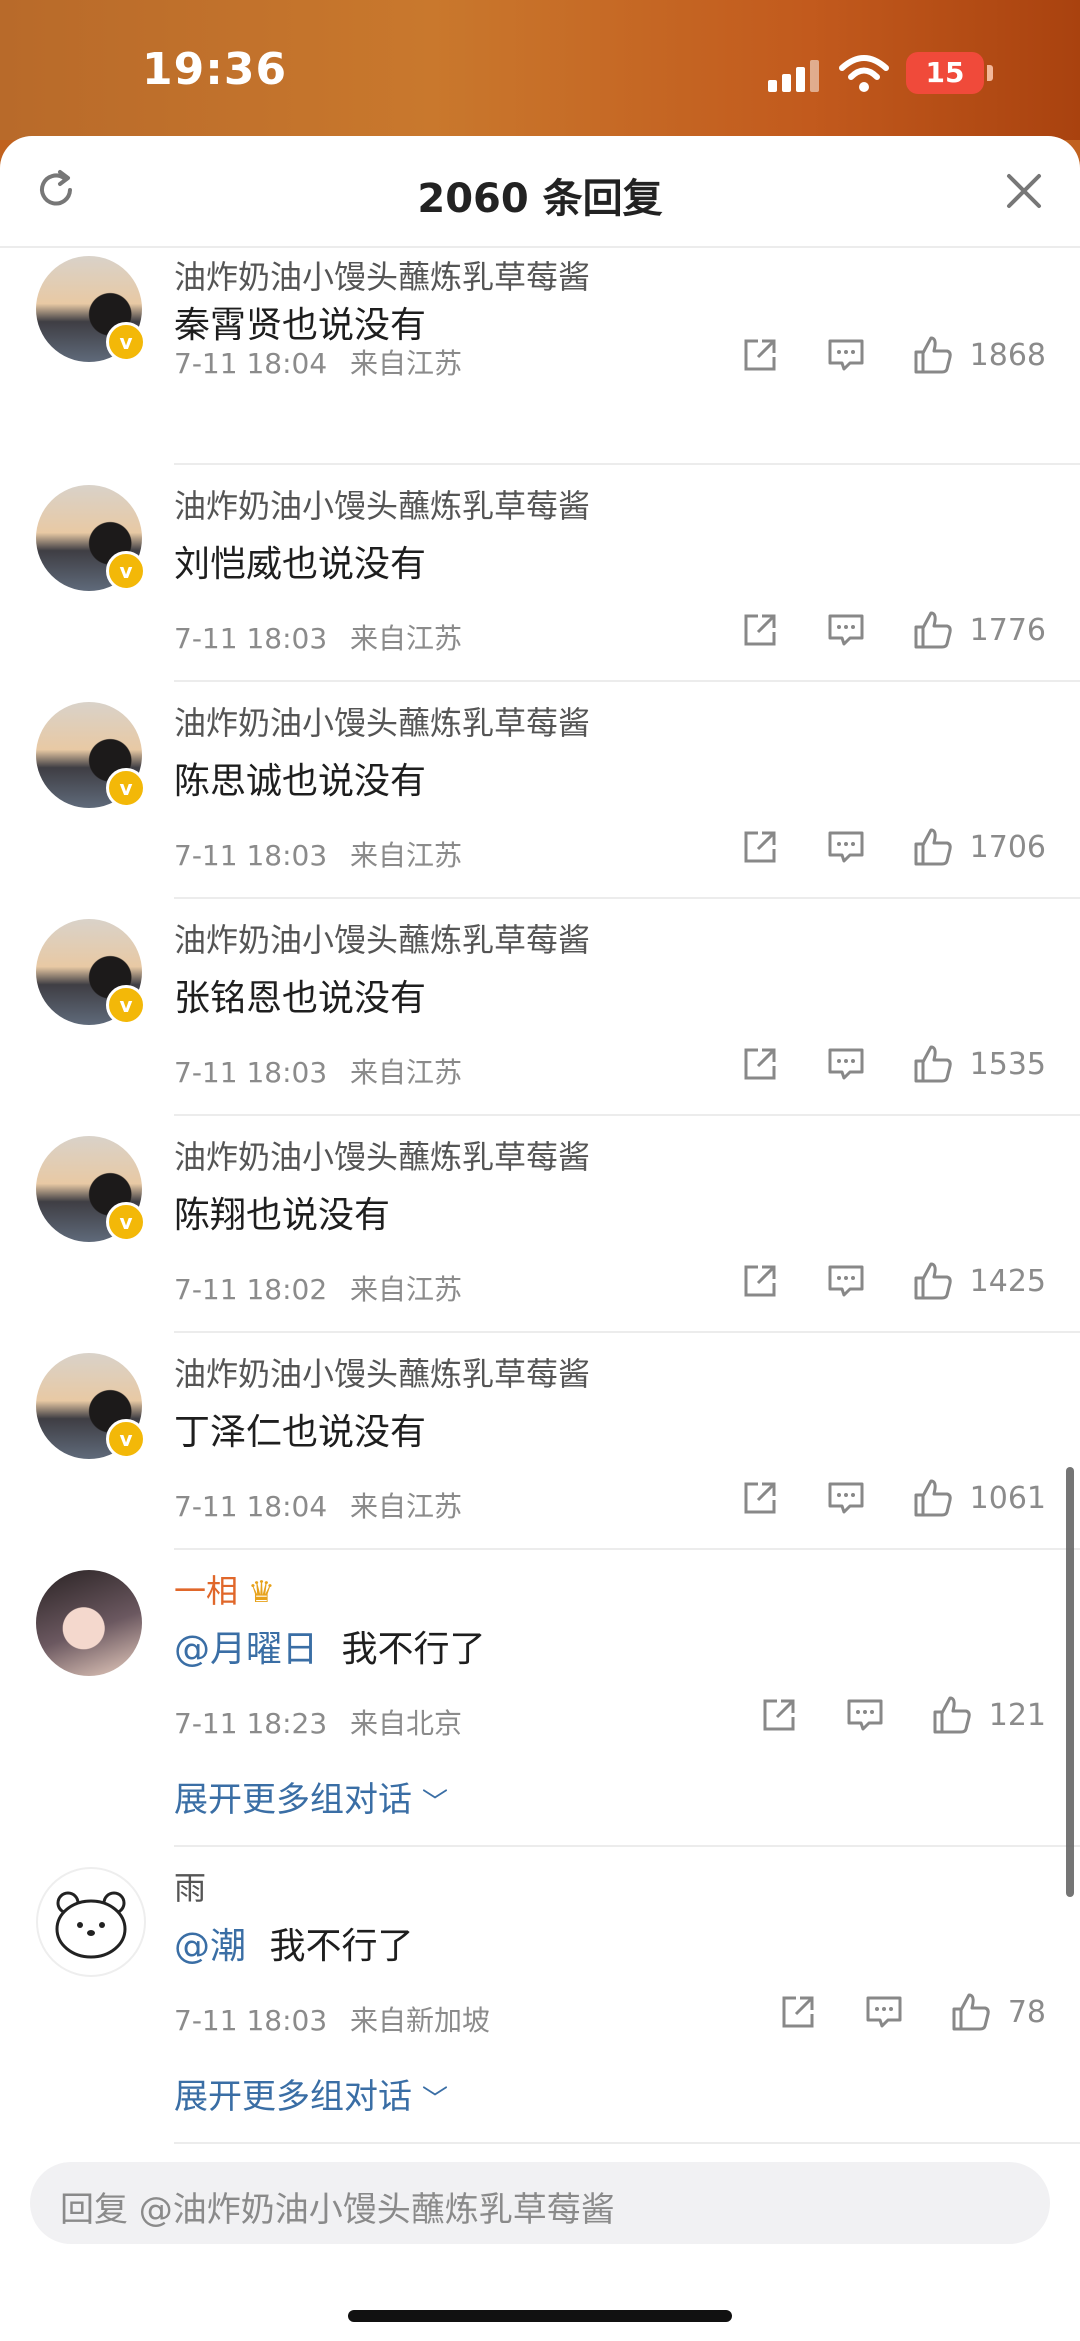 This screenshot has height=2341, width=1080. Describe the element at coordinates (795, 75) in the screenshot. I see `cellular-signal-icon` at that location.